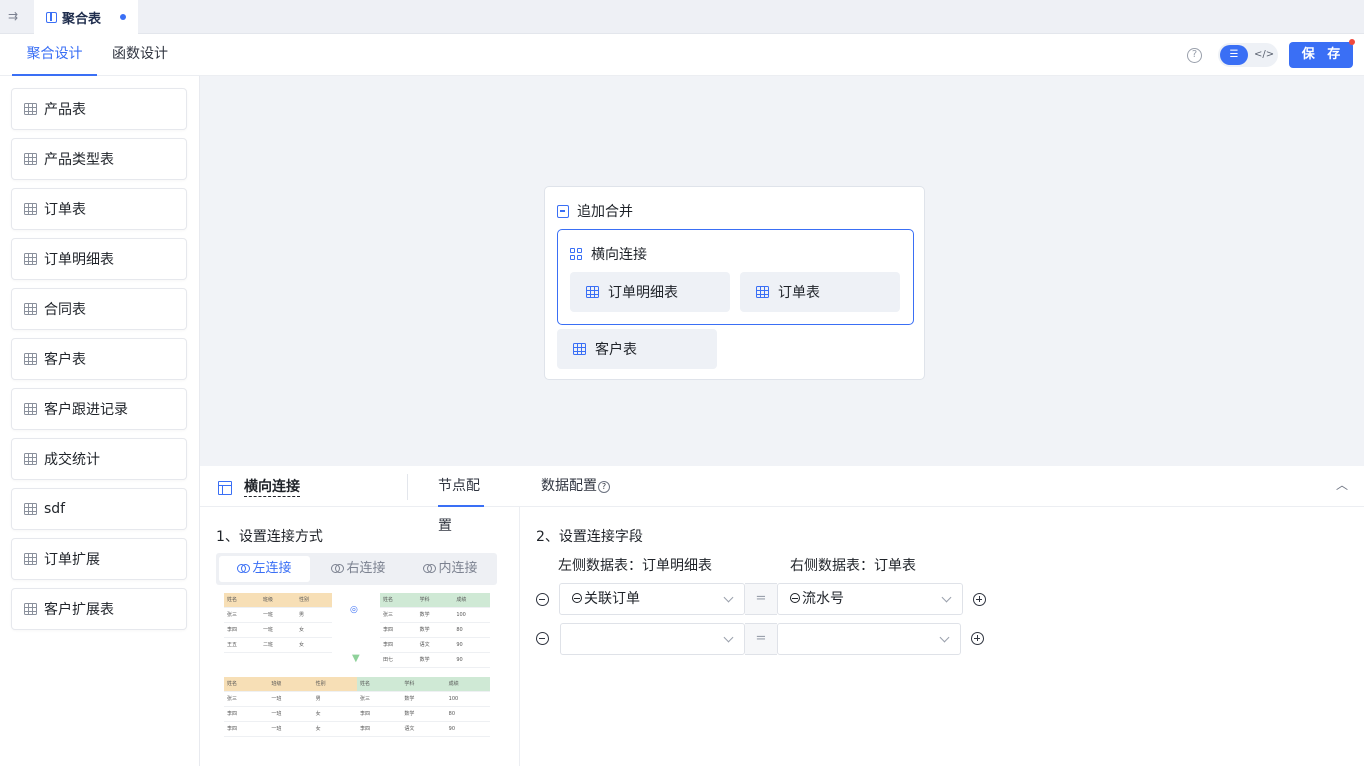 This screenshot has width=1364, height=766. I want to click on sidebar-item-product-type: 产品类型表, so click(99, 159).